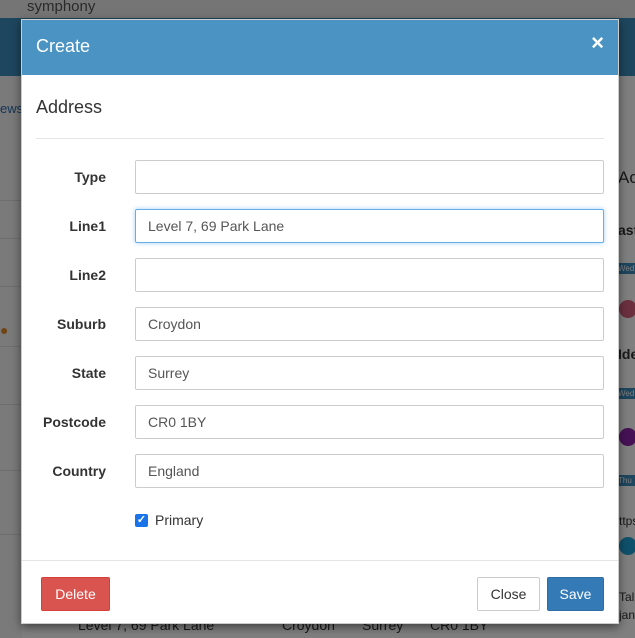 The height and width of the screenshot is (638, 635). Describe the element at coordinates (88, 373) in the screenshot. I see `state-label: State` at that location.